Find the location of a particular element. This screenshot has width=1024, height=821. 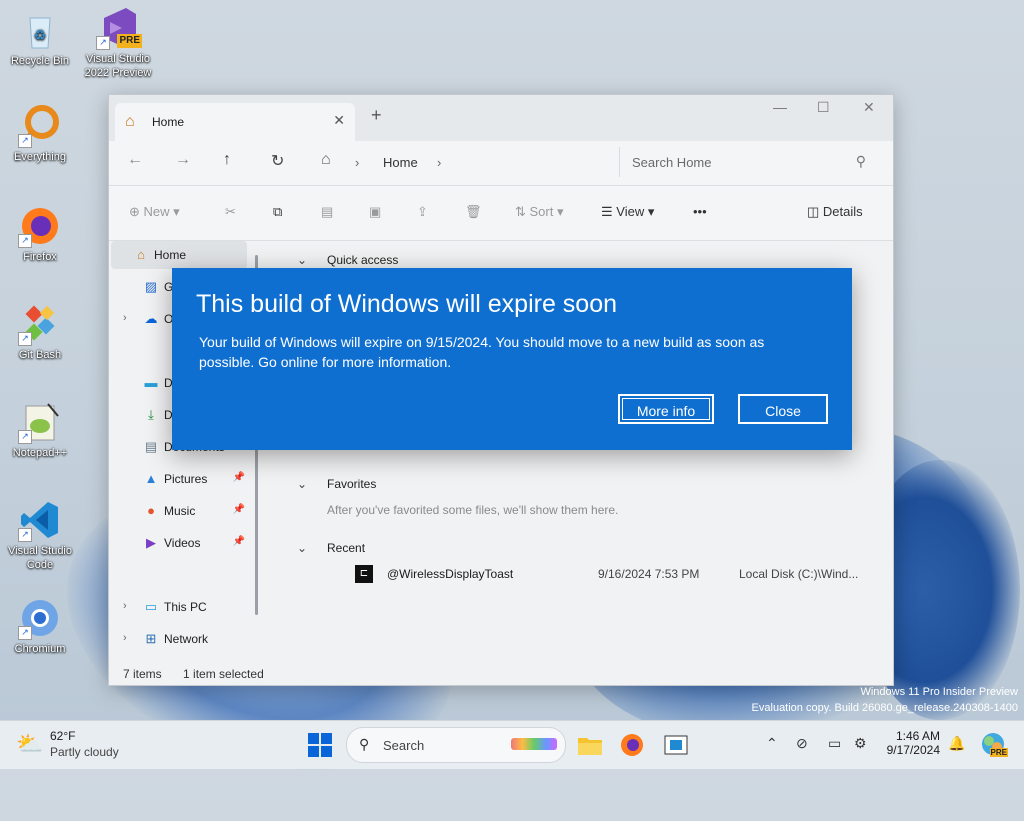

desktop-icon-visual-studio: PRE ↗ Visual Studio 2022 Preview is located at coordinates (118, 43).